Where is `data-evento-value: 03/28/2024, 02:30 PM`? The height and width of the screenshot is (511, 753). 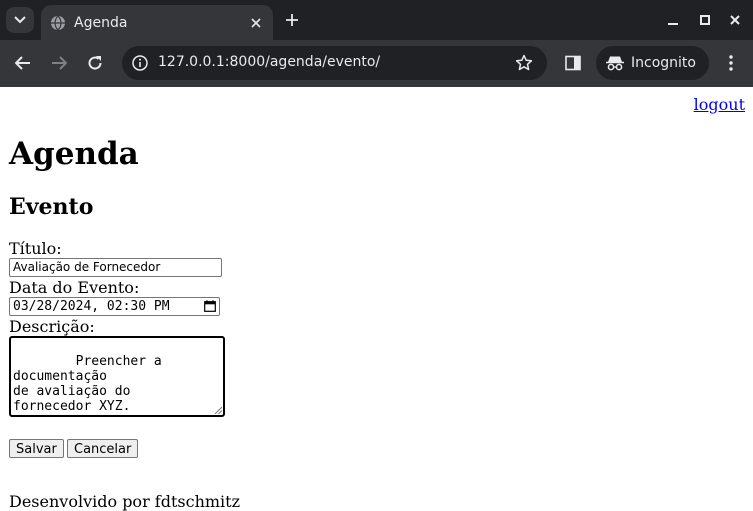
data-evento-value: 03/28/2024, 02:30 PM is located at coordinates (91, 306).